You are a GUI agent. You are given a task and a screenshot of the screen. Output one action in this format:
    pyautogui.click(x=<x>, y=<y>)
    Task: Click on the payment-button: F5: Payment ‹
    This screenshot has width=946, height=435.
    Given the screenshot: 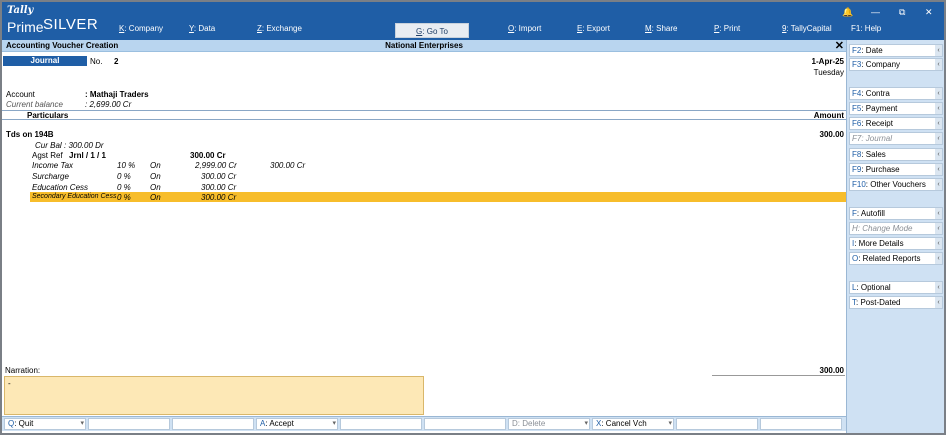 What is the action you would take?
    pyautogui.click(x=896, y=108)
    